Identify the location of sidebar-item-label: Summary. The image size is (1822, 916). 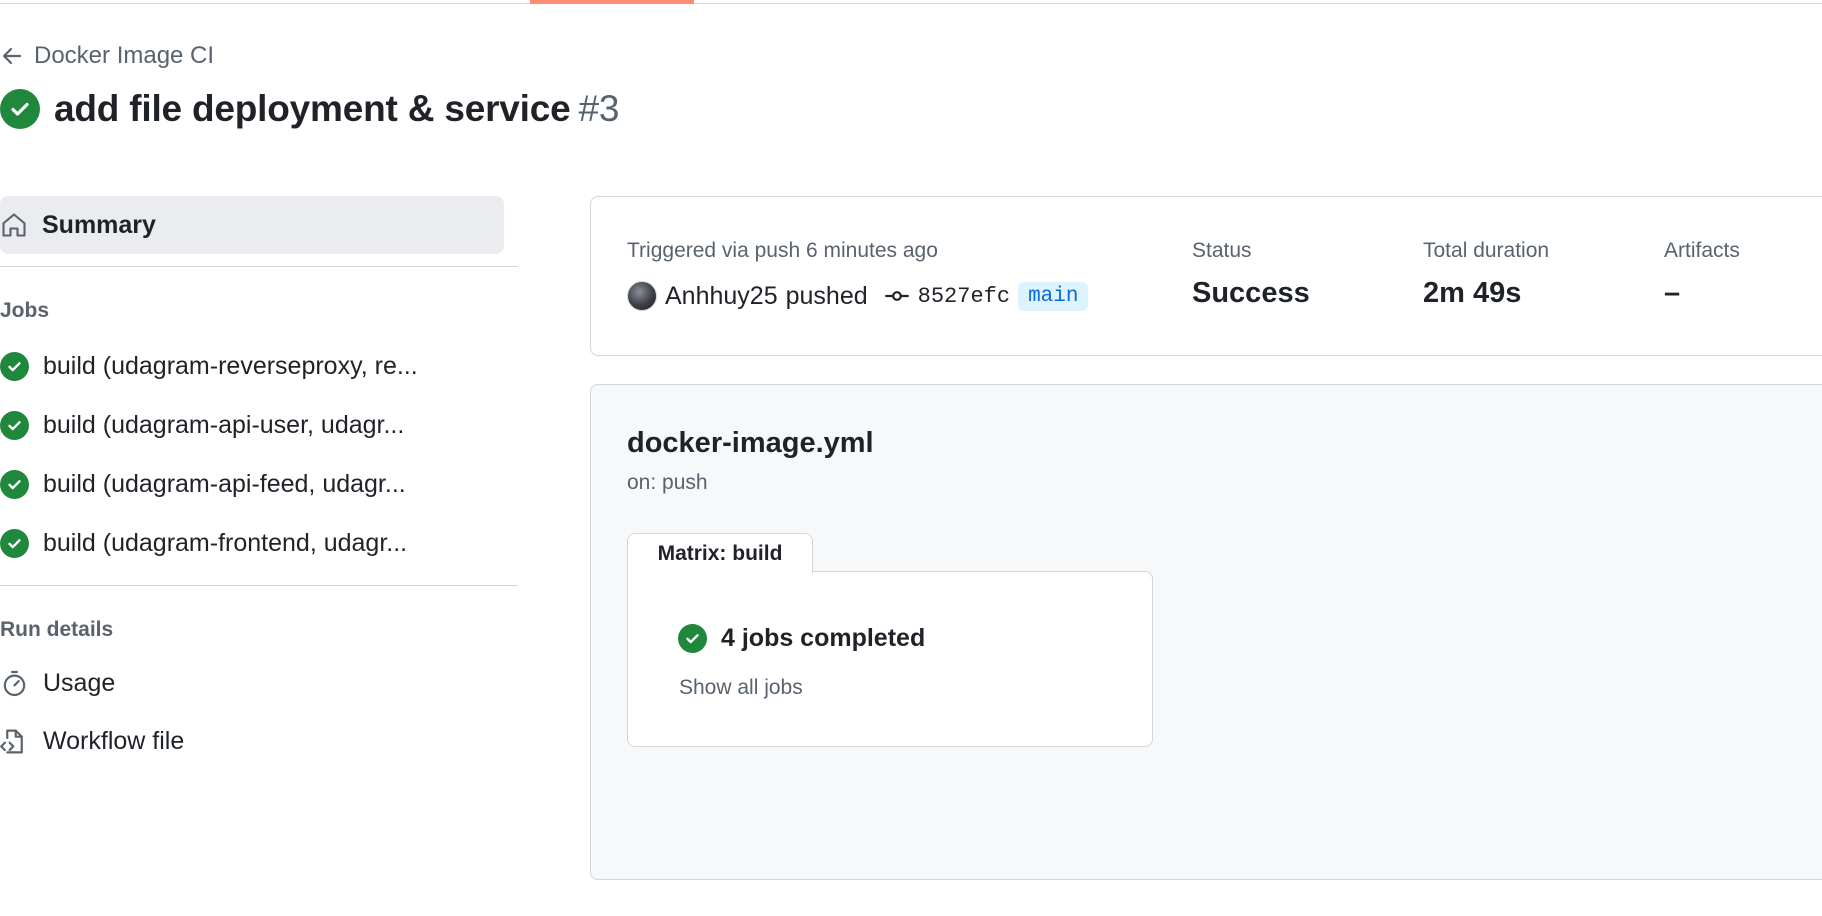
(99, 224).